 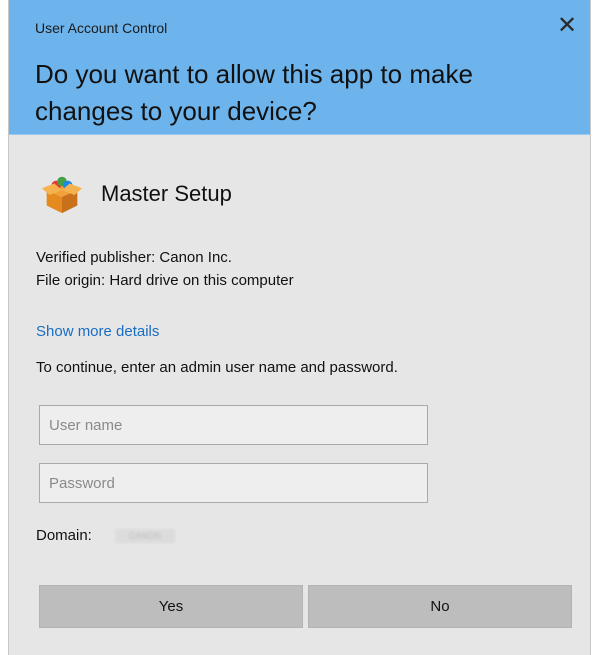 I want to click on publisher-line: Verified publisher: Canon Inc., so click(x=134, y=257).